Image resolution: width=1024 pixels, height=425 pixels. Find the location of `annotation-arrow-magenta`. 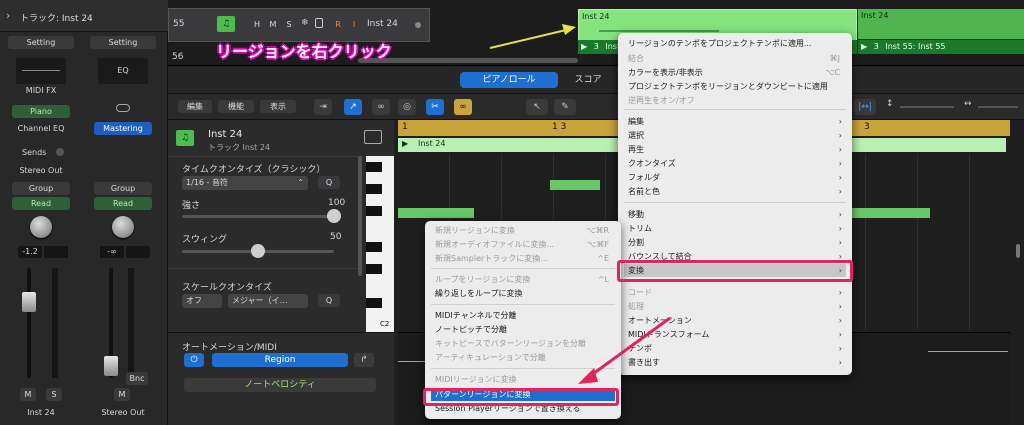

annotation-arrow-magenta is located at coordinates (630, 347).